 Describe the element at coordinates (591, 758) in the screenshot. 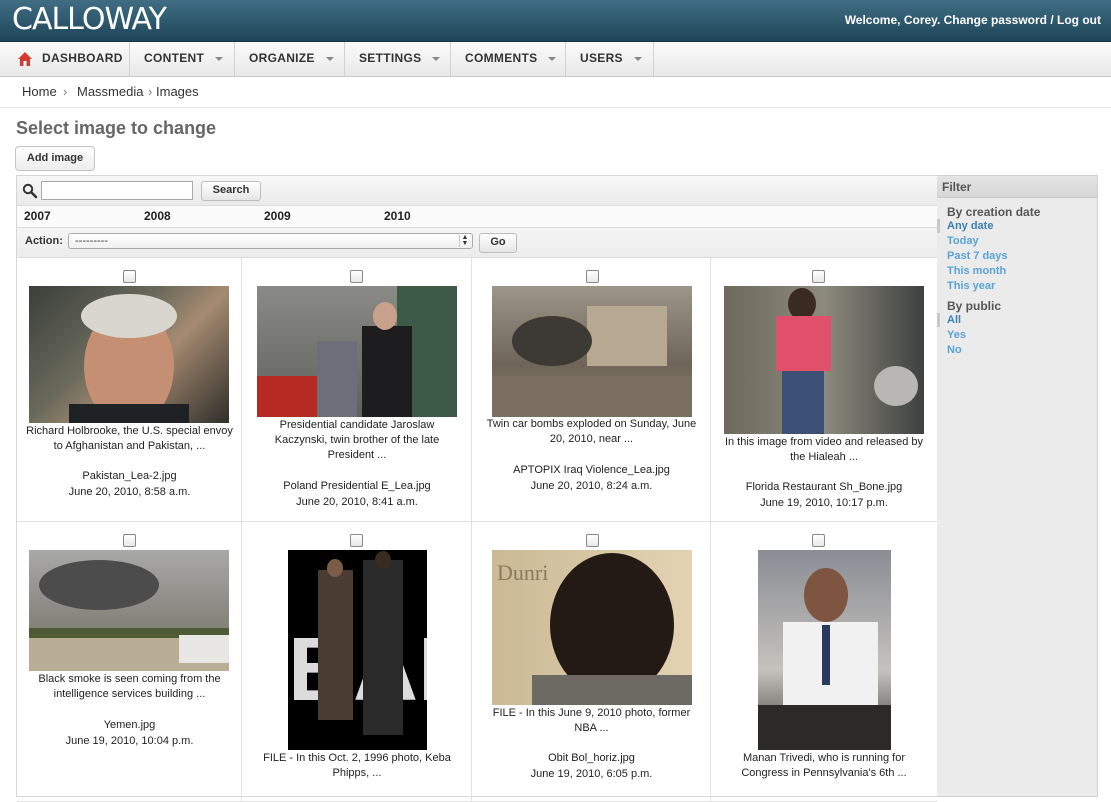

I see `image-filename: Obit Bol_horiz.jpg` at that location.